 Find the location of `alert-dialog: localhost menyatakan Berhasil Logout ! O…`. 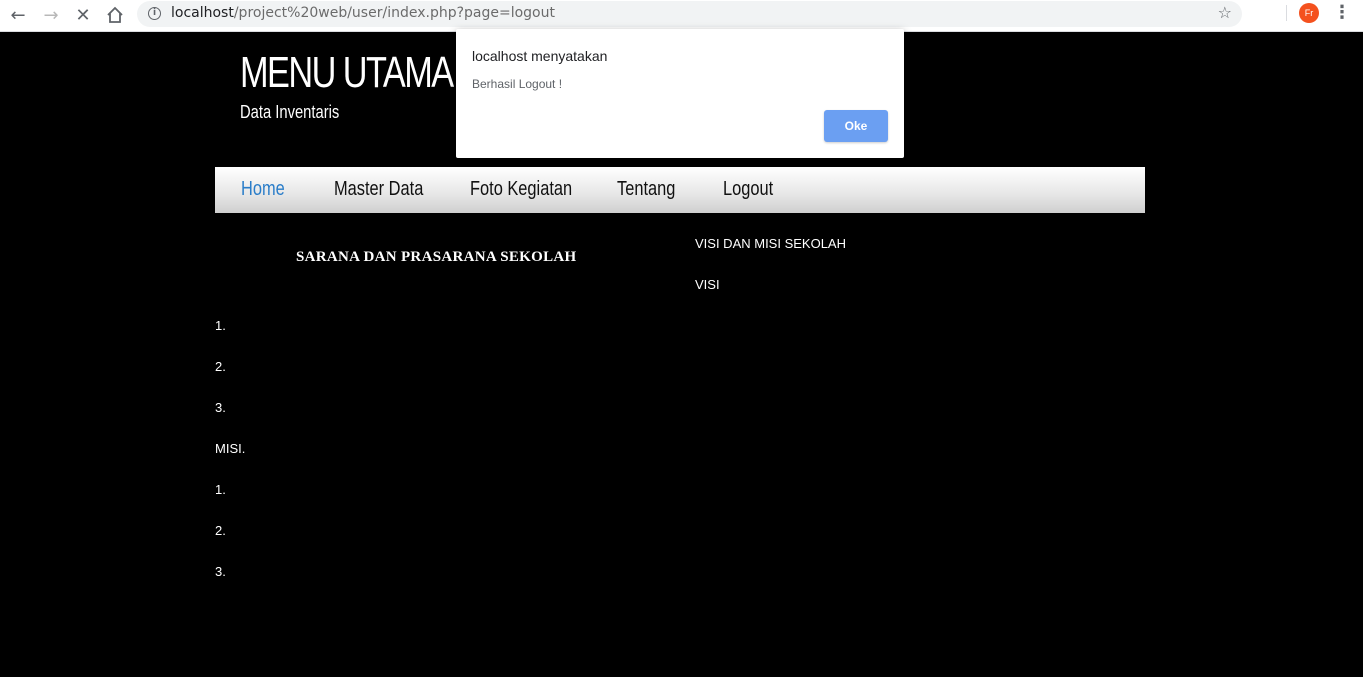

alert-dialog: localhost menyatakan Berhasil Logout ! O… is located at coordinates (680, 93).